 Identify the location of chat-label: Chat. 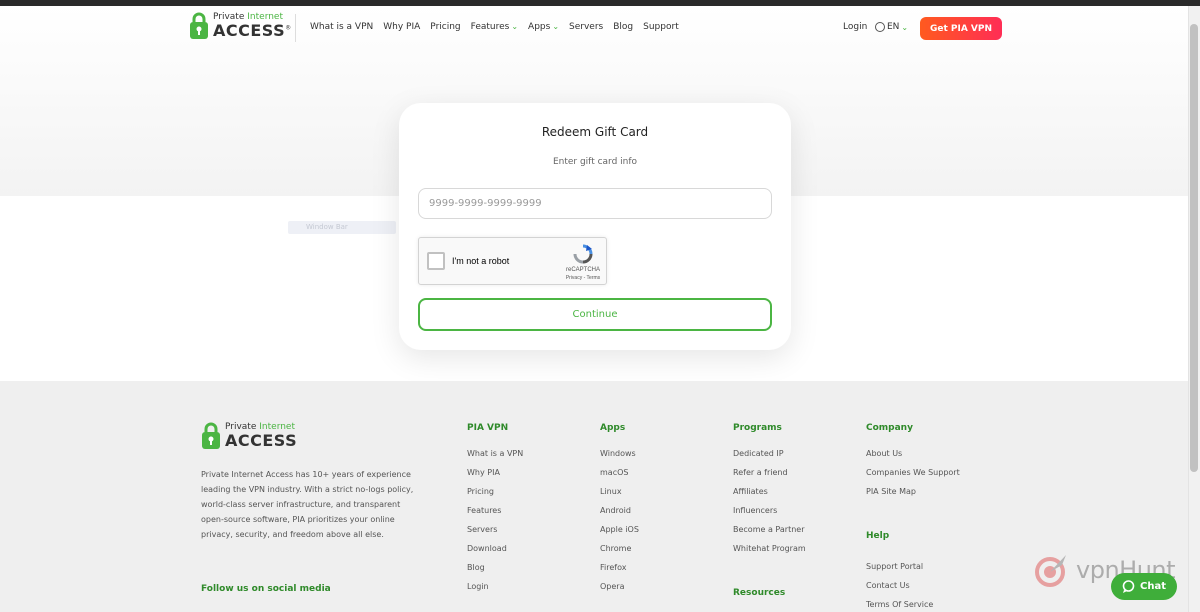
(1153, 586).